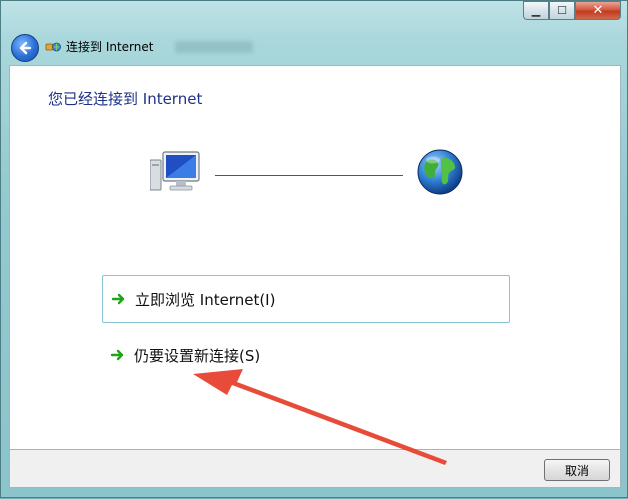 The image size is (628, 499). I want to click on cancel-button: 取消, so click(577, 470).